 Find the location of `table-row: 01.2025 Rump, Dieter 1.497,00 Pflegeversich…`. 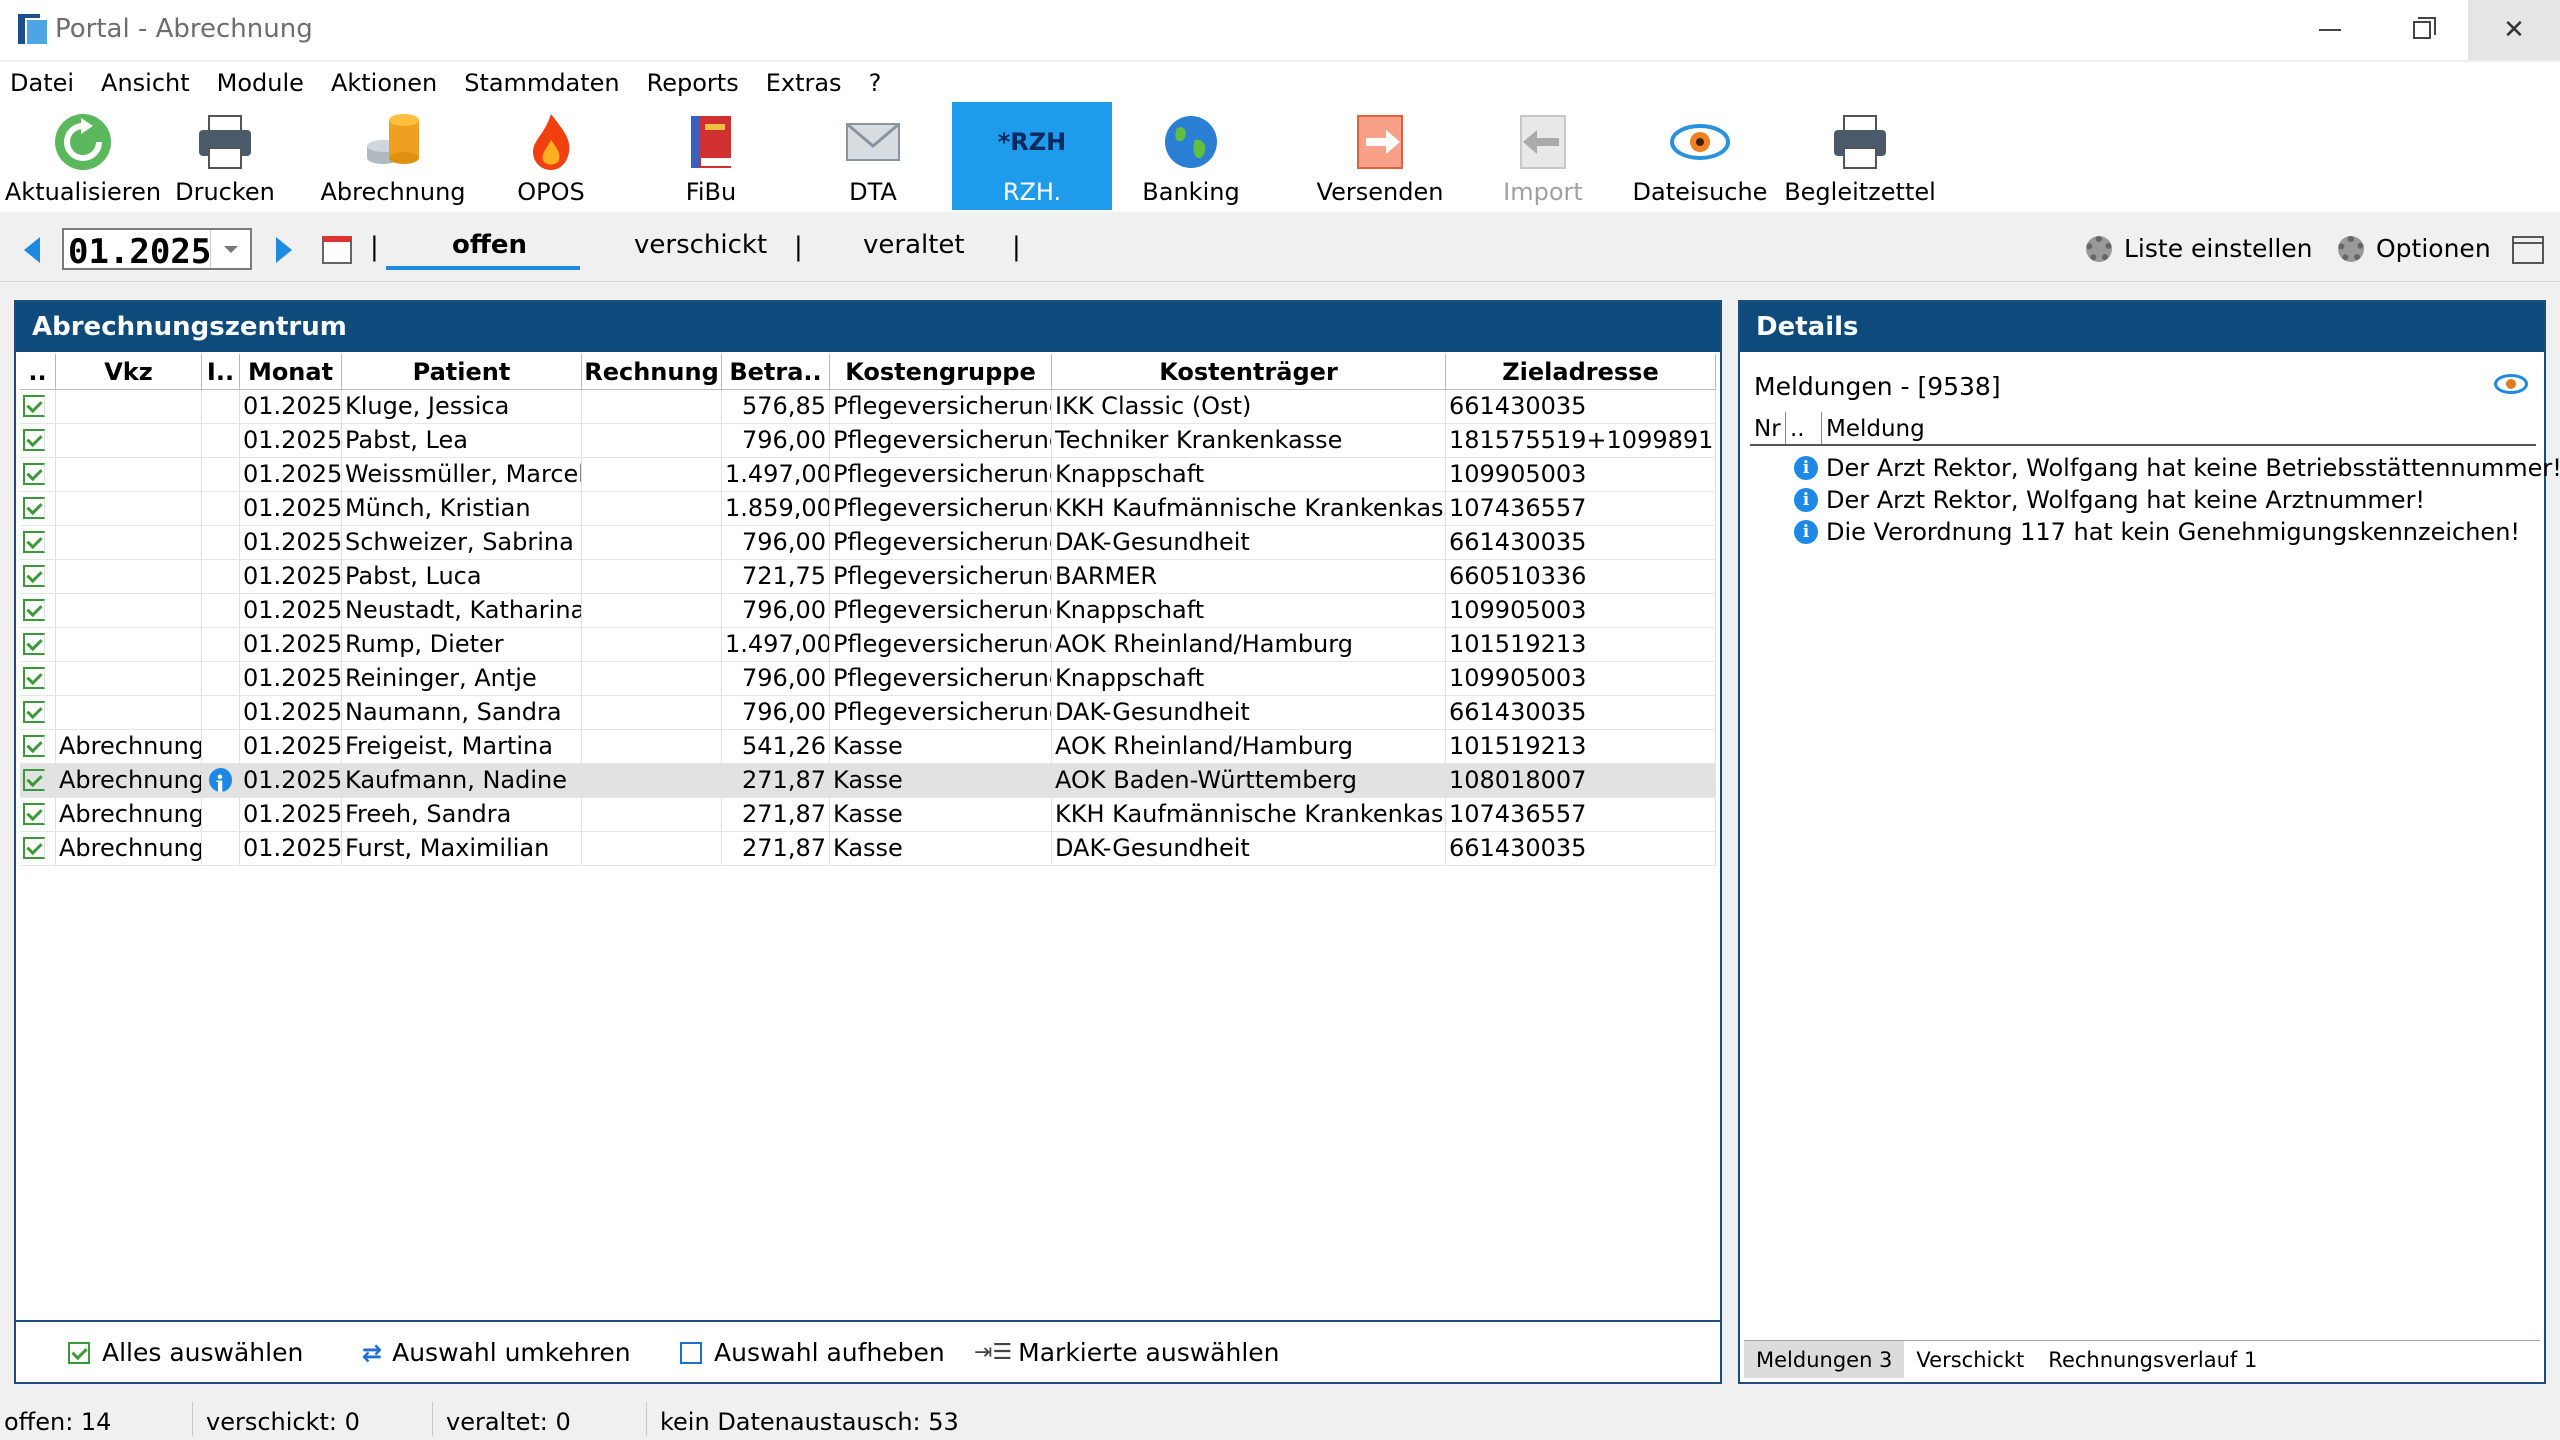

table-row: 01.2025 Rump, Dieter 1.497,00 Pflegeversich… is located at coordinates (868, 645).